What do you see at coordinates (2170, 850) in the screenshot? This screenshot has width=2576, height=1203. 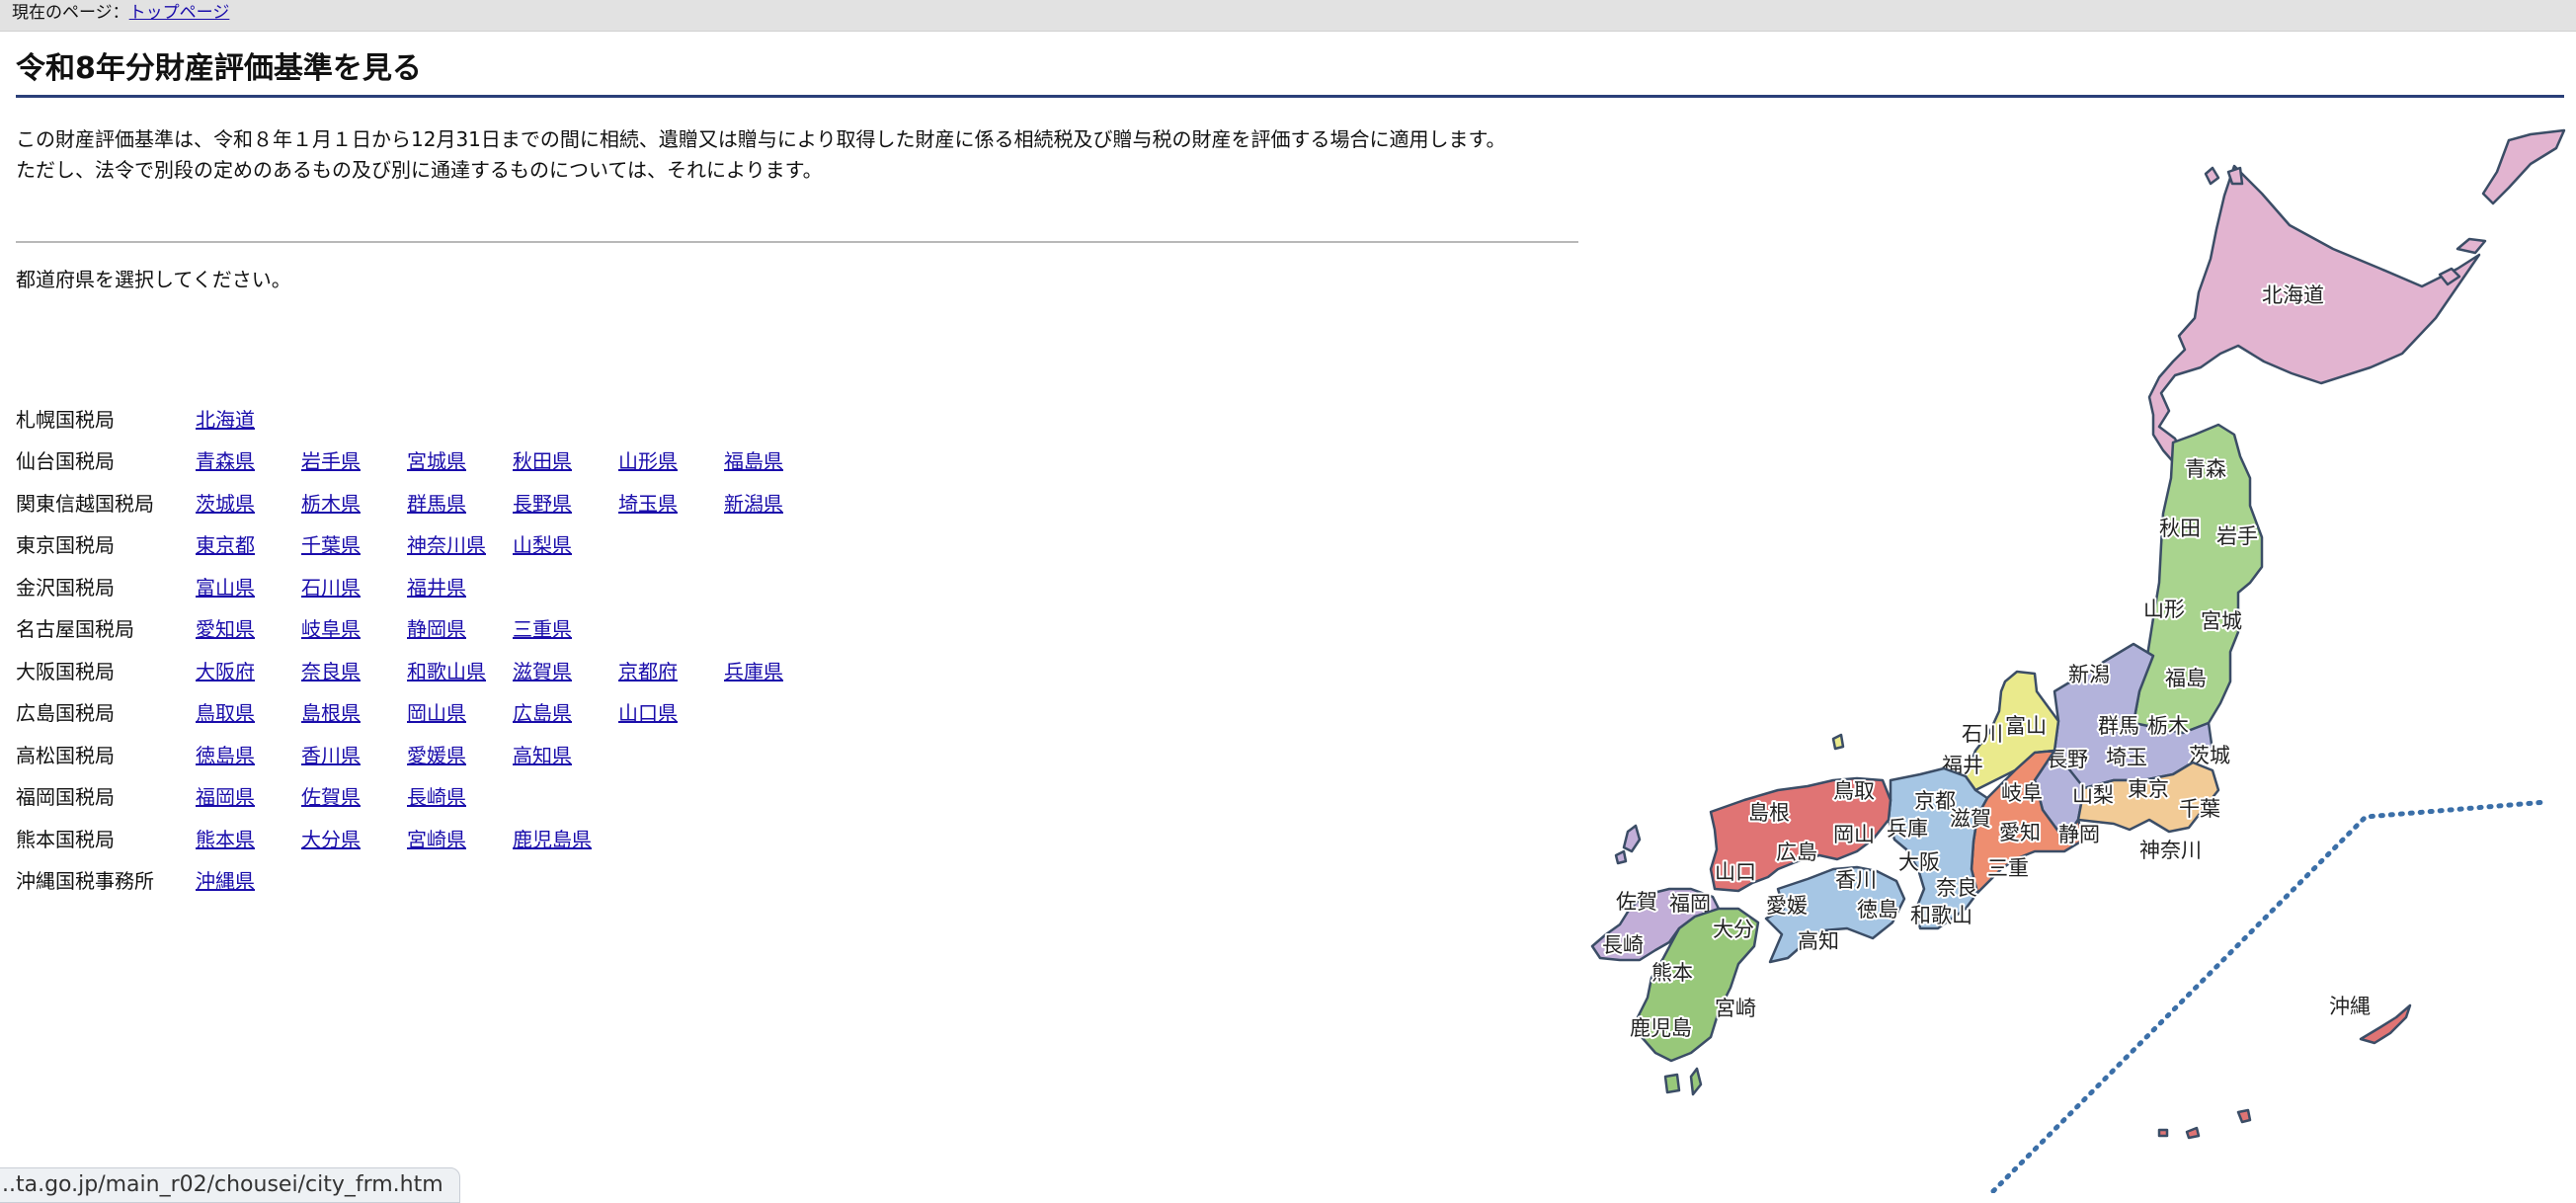 I see `map-label-kanagawa: 神奈川` at bounding box center [2170, 850].